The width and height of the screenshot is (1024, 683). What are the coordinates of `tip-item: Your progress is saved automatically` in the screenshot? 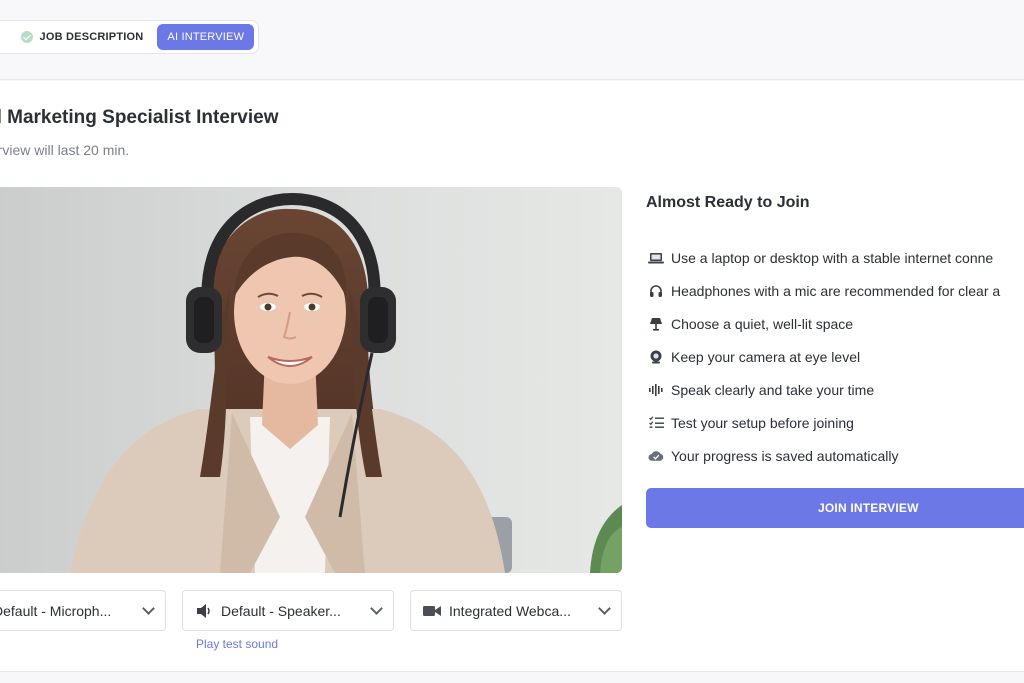 It's located at (836, 455).